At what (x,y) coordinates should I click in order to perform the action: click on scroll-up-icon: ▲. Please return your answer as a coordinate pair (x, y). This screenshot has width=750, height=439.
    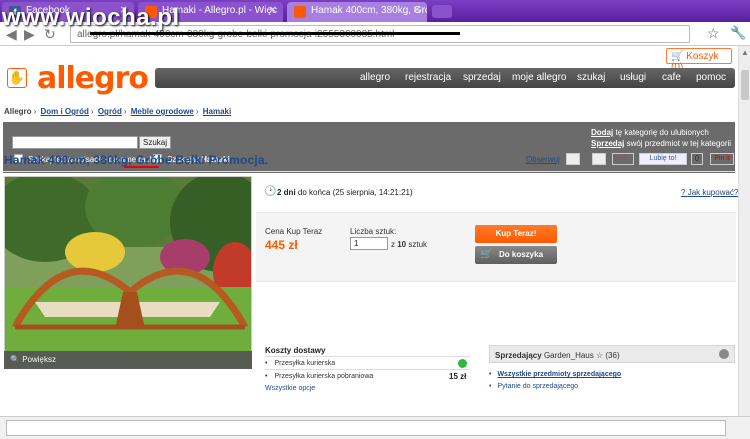
    Looking at the image, I should click on (745, 52).